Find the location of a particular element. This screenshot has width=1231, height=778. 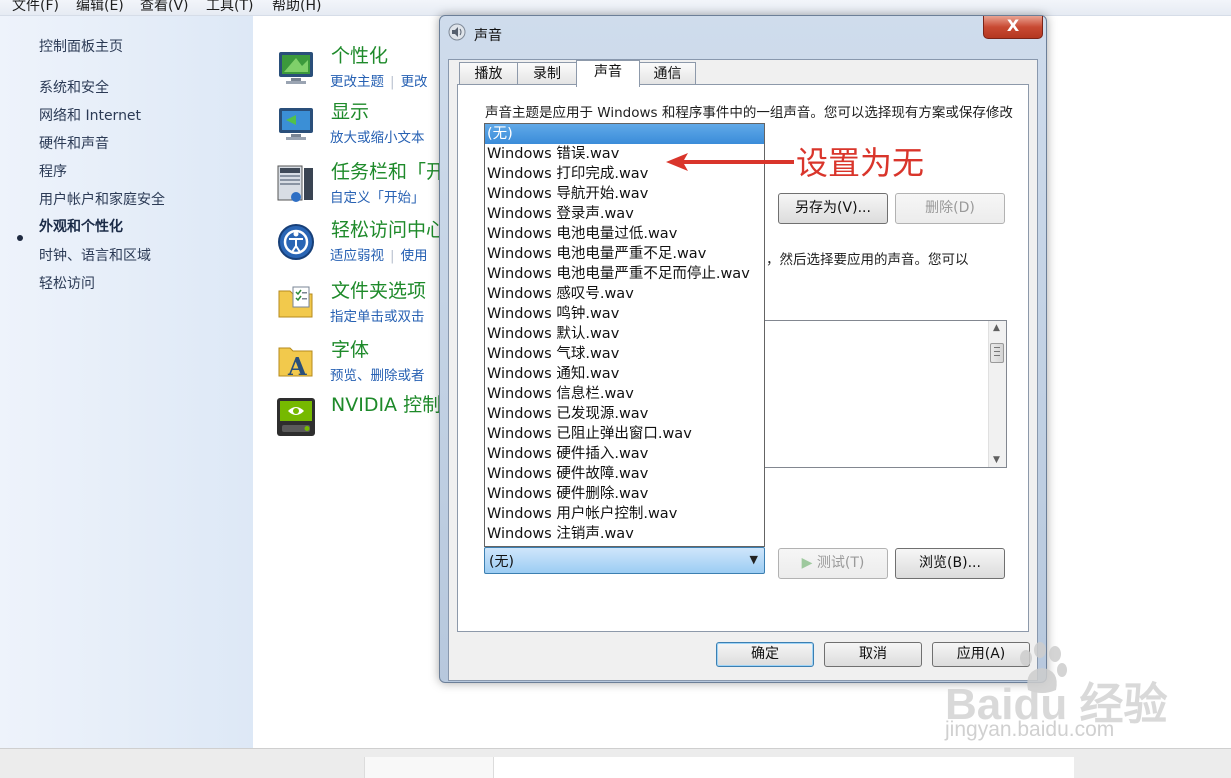

category-links: 更改主题 | 更改 is located at coordinates (379, 80).